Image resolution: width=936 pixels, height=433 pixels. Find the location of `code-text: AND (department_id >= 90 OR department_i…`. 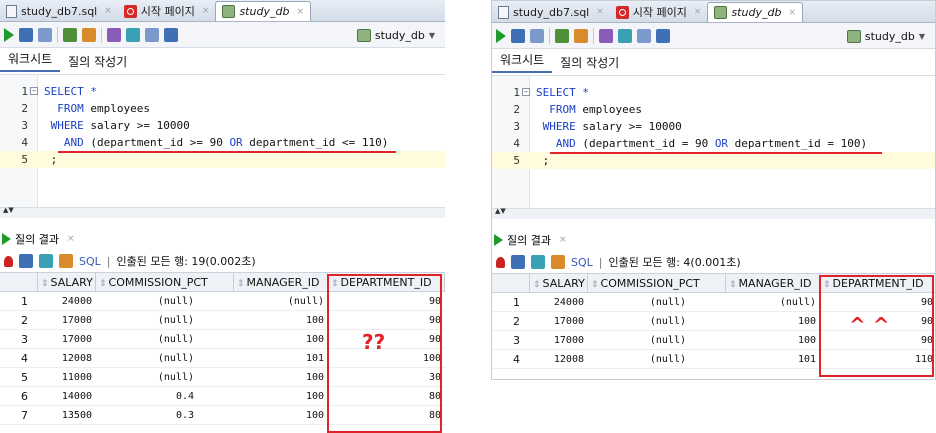

code-text: AND (department_id >= 90 OR department_i… is located at coordinates (216, 142).